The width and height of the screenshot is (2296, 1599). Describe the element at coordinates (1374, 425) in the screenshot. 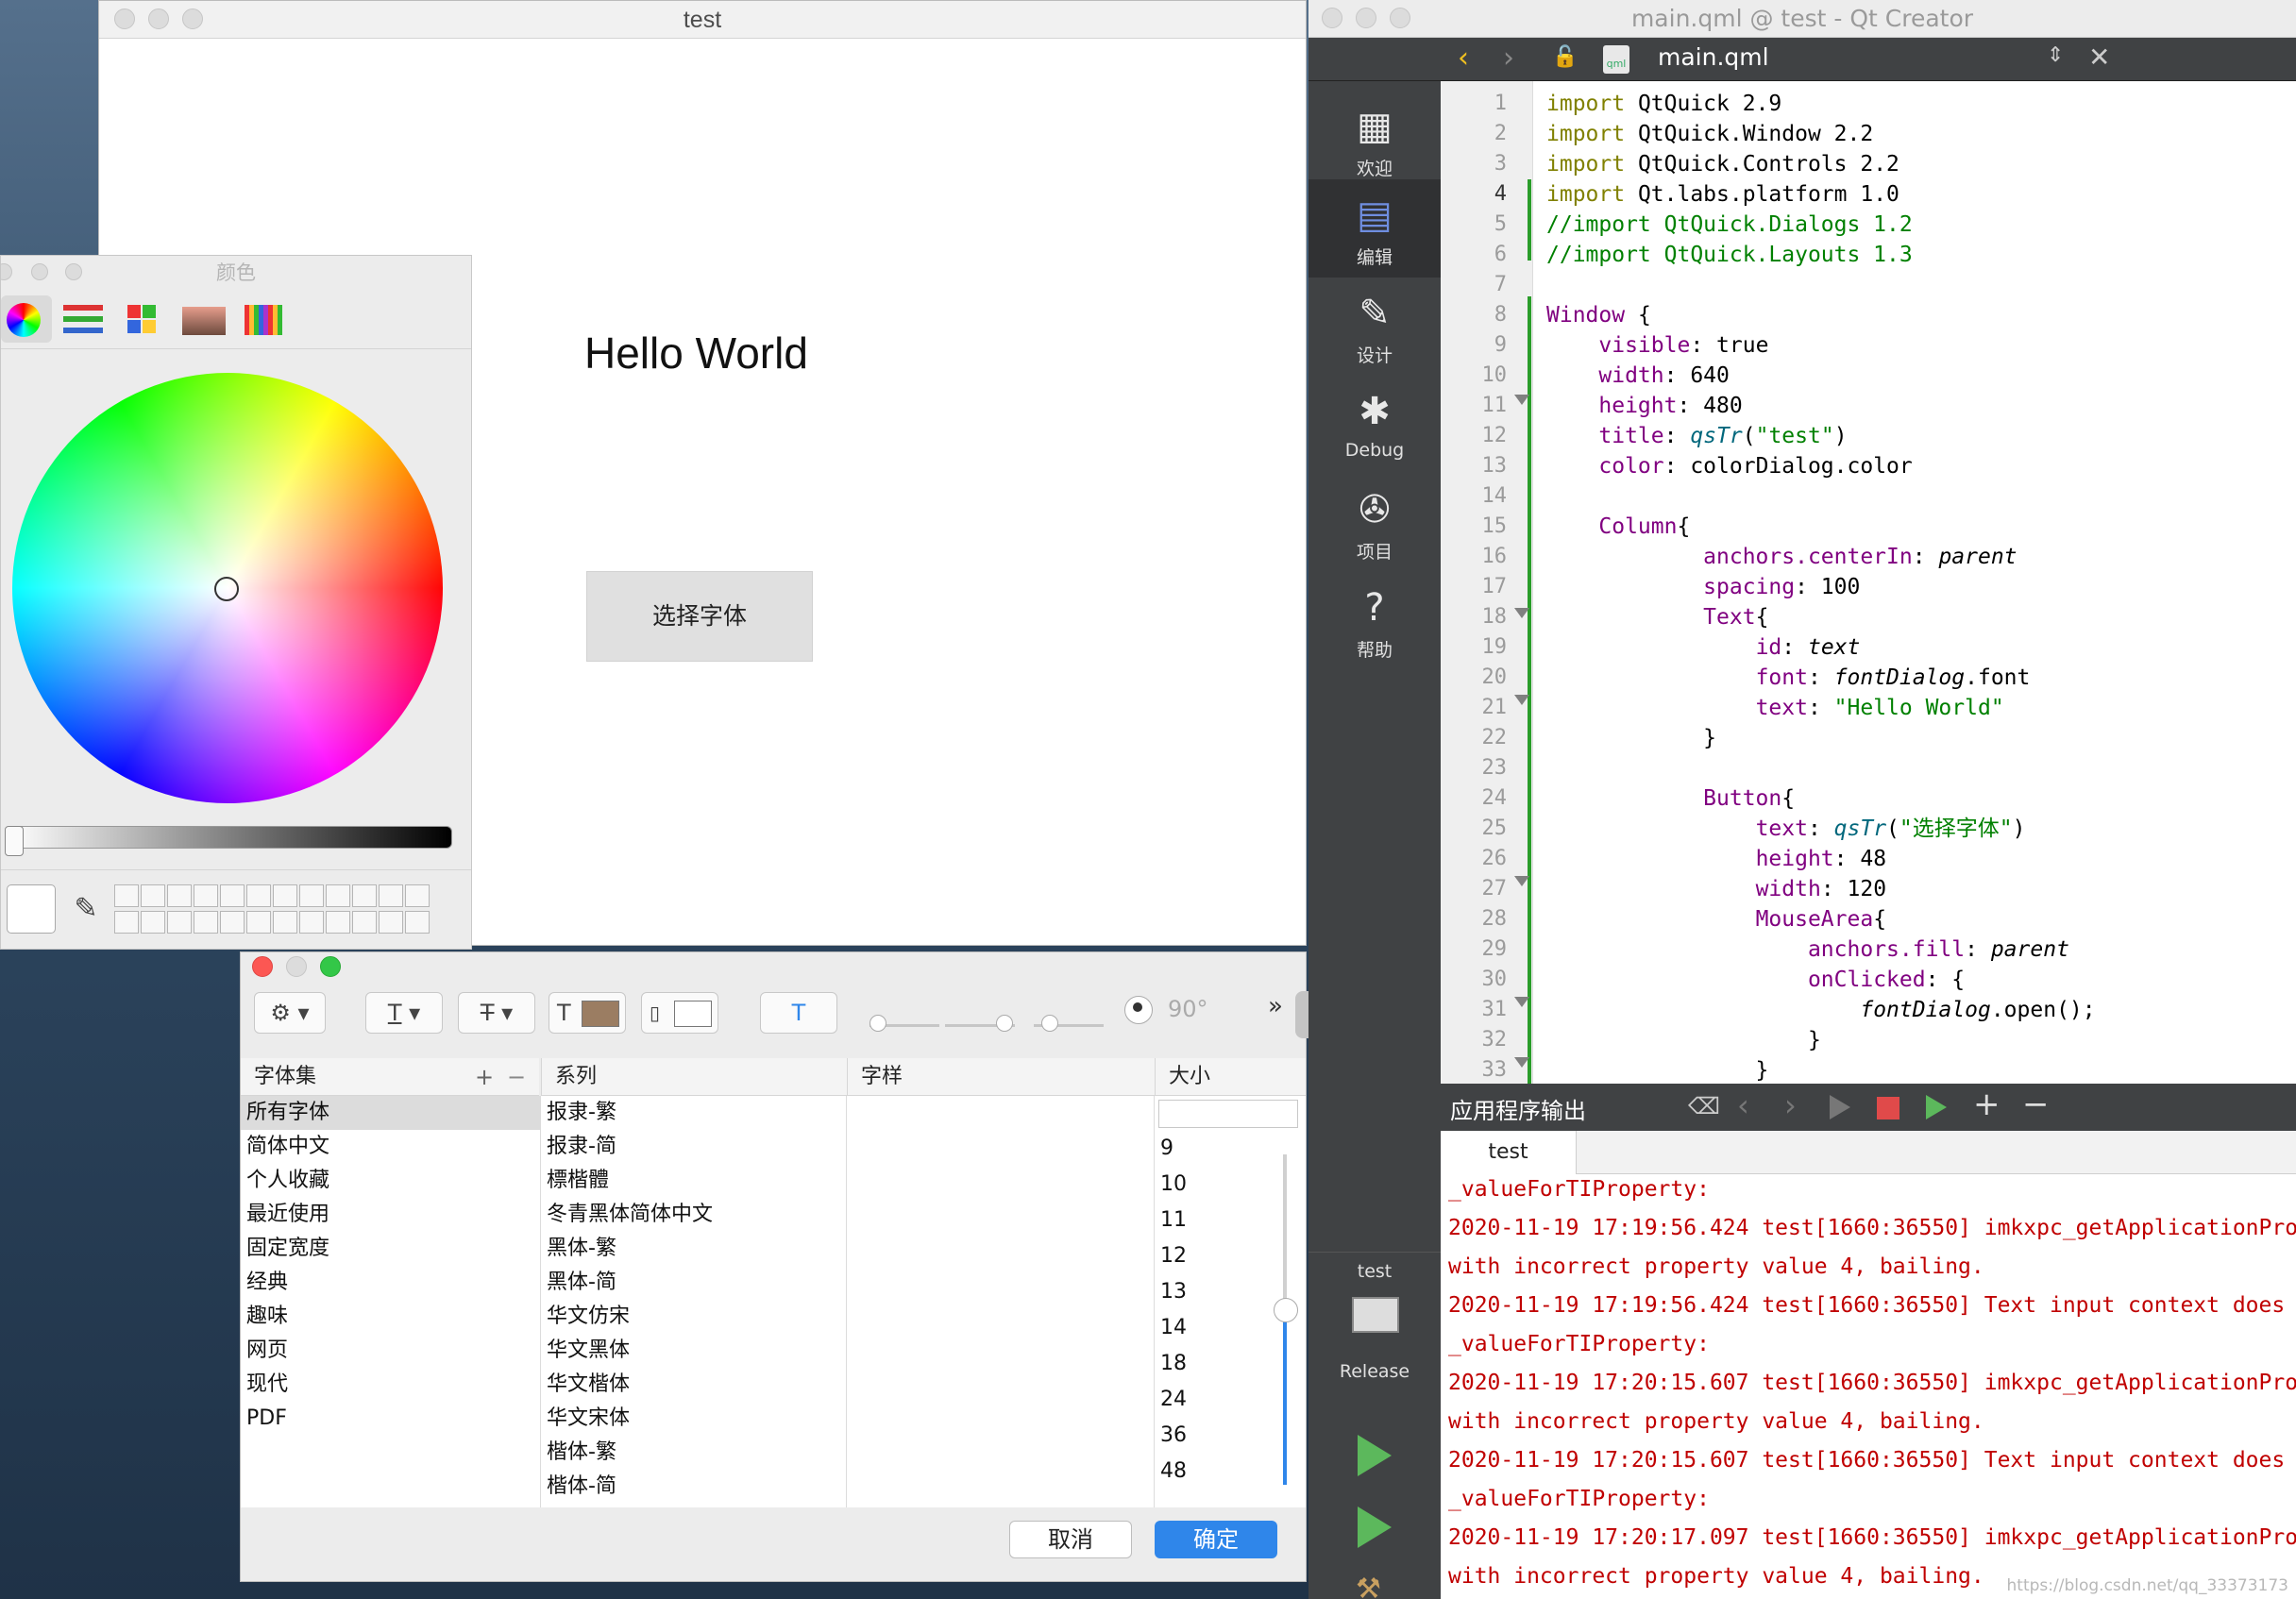

I see `mode-debug: ✱ Debug` at that location.